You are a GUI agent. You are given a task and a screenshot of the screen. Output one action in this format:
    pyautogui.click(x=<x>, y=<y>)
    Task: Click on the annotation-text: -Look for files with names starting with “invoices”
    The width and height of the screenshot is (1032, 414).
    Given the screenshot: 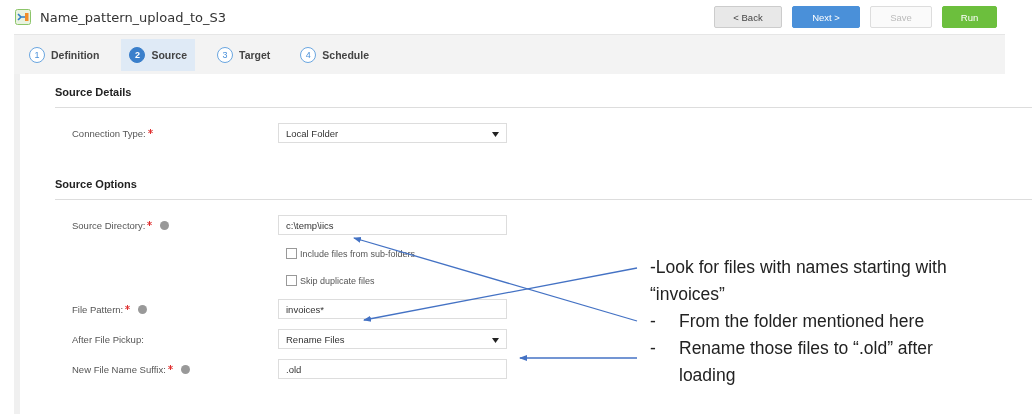 What is the action you would take?
    pyautogui.click(x=799, y=281)
    